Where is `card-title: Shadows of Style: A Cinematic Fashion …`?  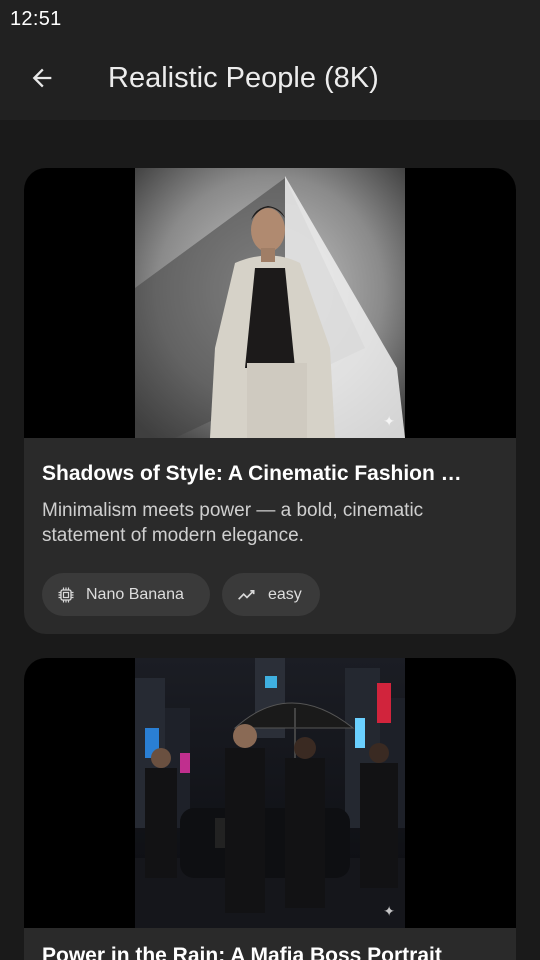 card-title: Shadows of Style: A Cinematic Fashion … is located at coordinates (252, 473).